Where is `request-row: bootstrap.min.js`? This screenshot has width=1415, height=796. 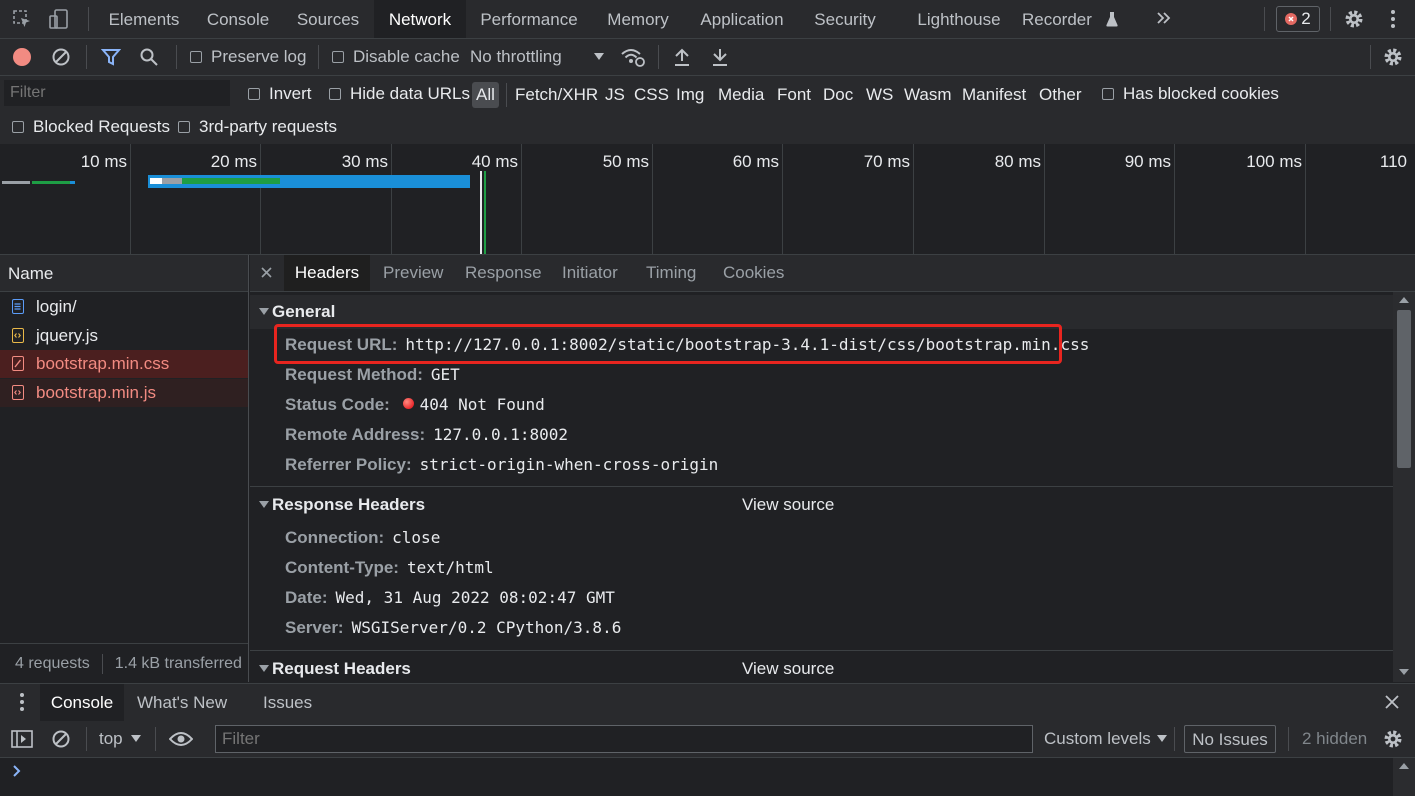
request-row: bootstrap.min.js is located at coordinates (124, 393).